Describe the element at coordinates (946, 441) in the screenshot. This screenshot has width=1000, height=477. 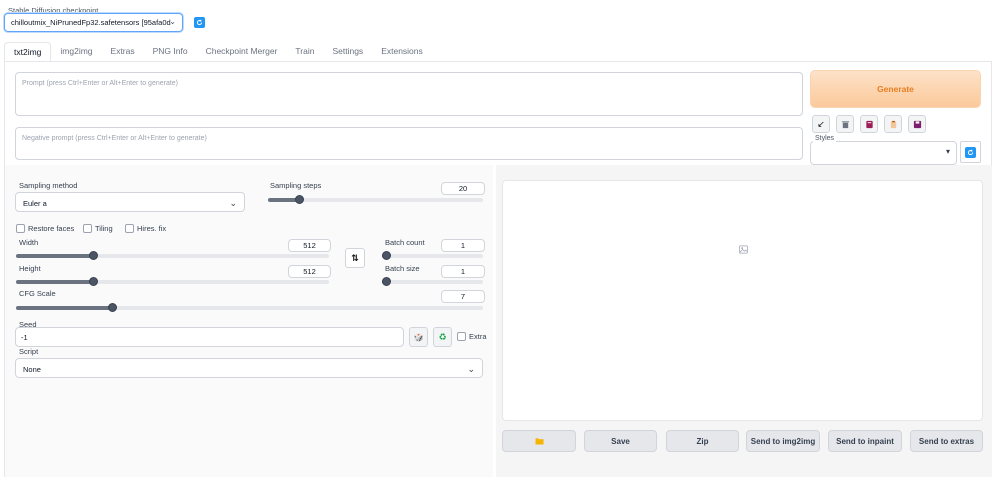
I see `send-to-extras-button: Send to extras` at that location.